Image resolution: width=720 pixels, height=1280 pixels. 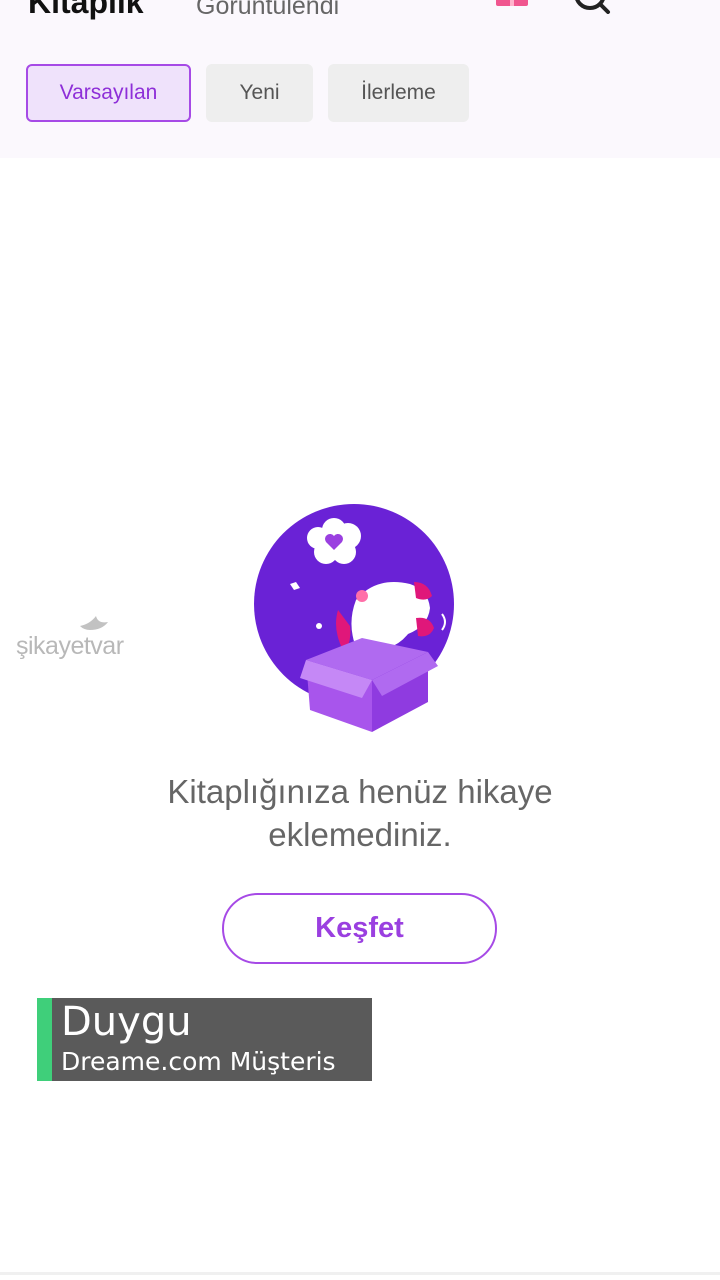 I want to click on gift-icon, so click(x=512, y=5).